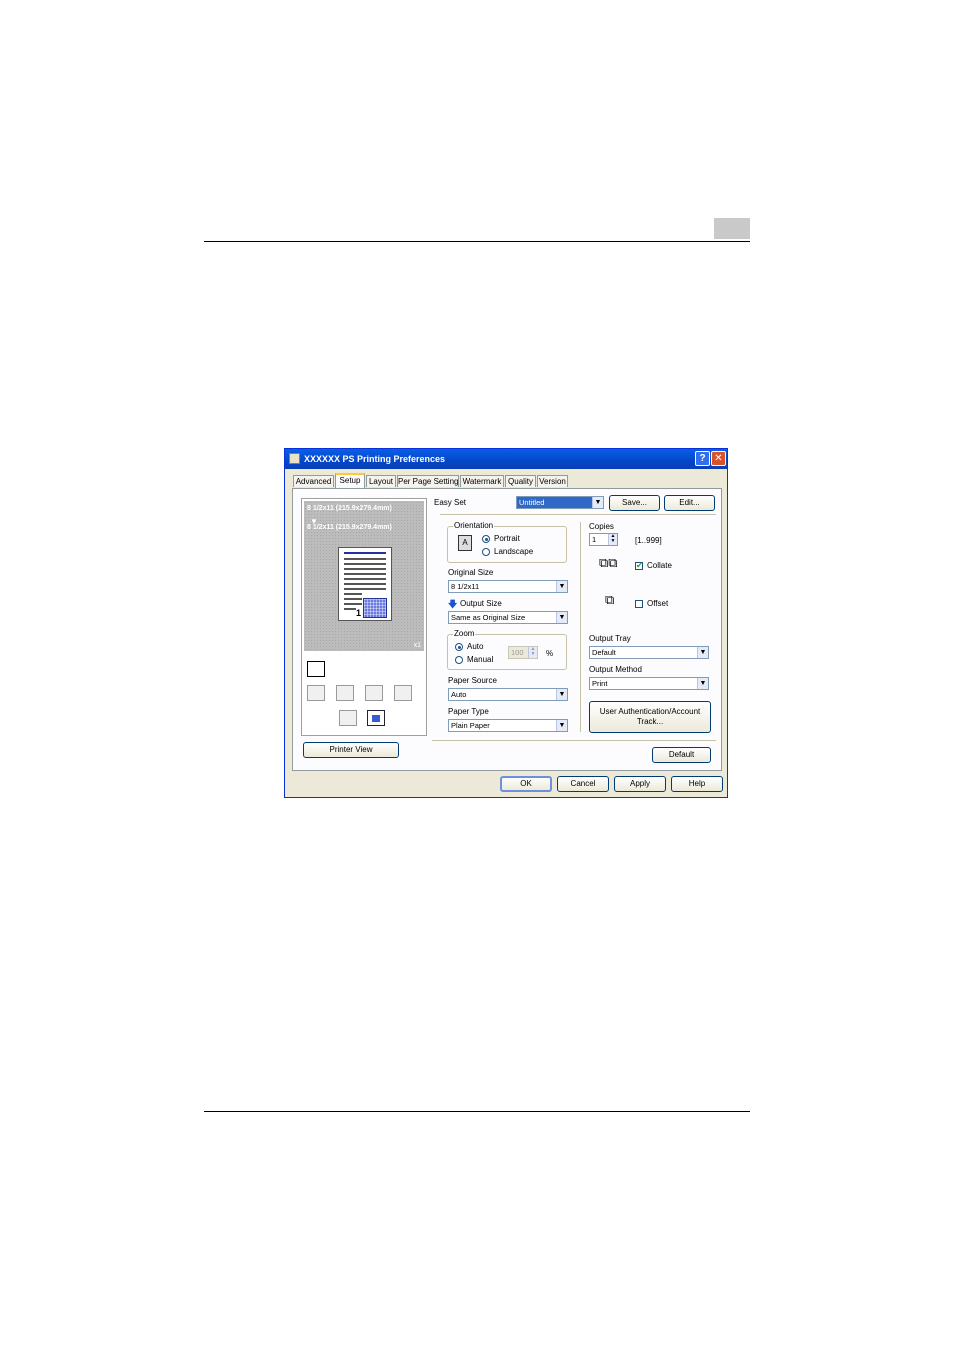  I want to click on tab-watermark: Watermark, so click(482, 481).